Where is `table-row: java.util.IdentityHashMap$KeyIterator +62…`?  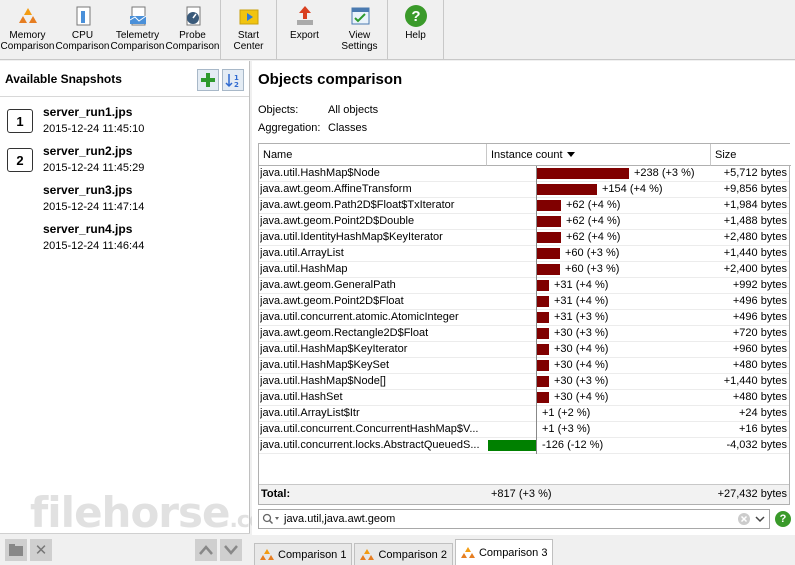 table-row: java.util.IdentityHashMap$KeyIterator +62… is located at coordinates (524, 238).